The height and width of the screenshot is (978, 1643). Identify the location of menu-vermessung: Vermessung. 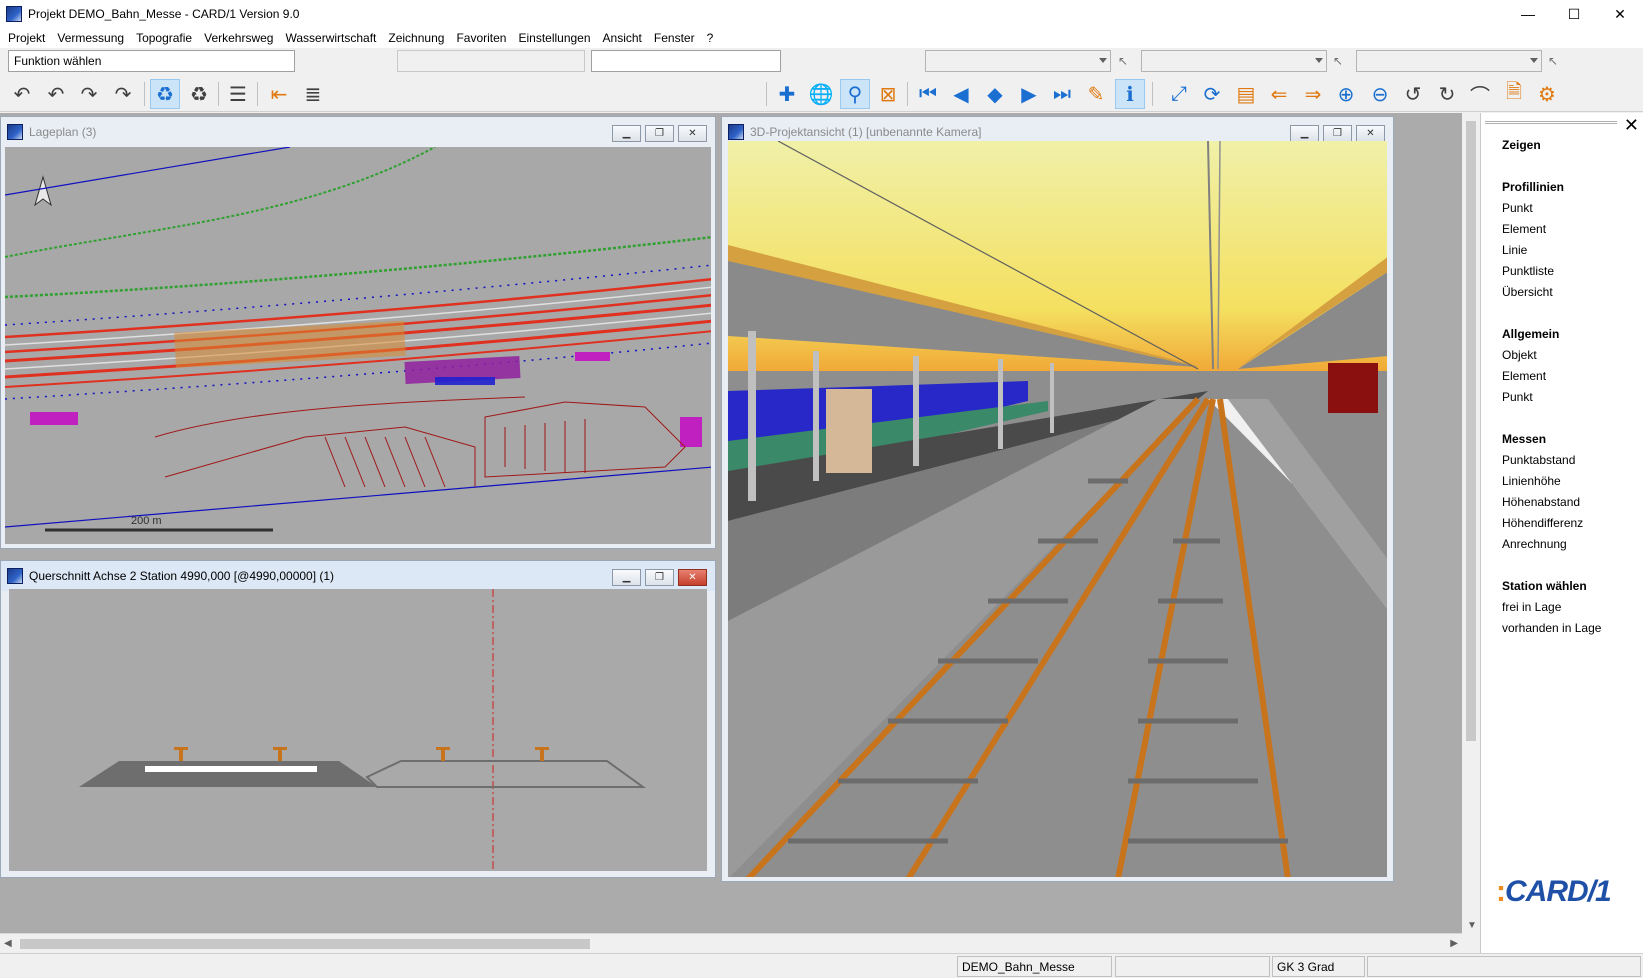
(90, 38).